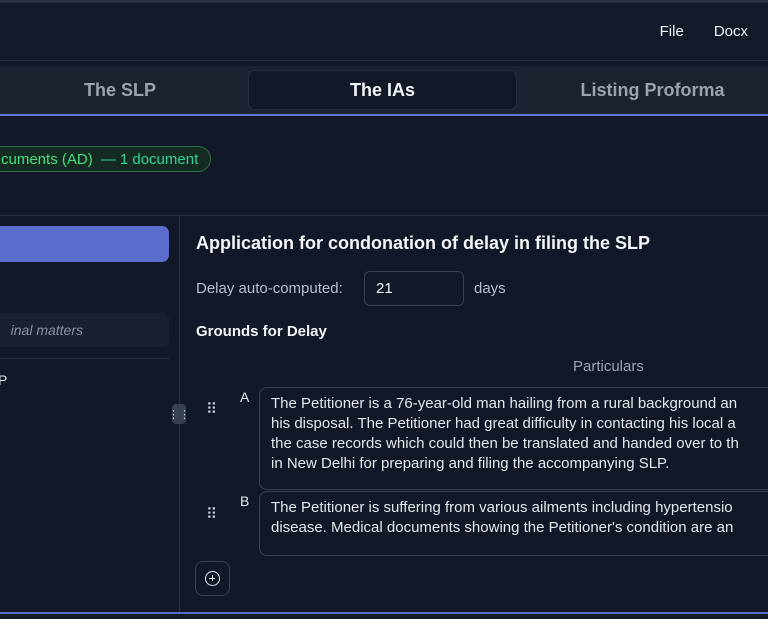 The width and height of the screenshot is (768, 619). I want to click on add-circle-icon, so click(212, 578).